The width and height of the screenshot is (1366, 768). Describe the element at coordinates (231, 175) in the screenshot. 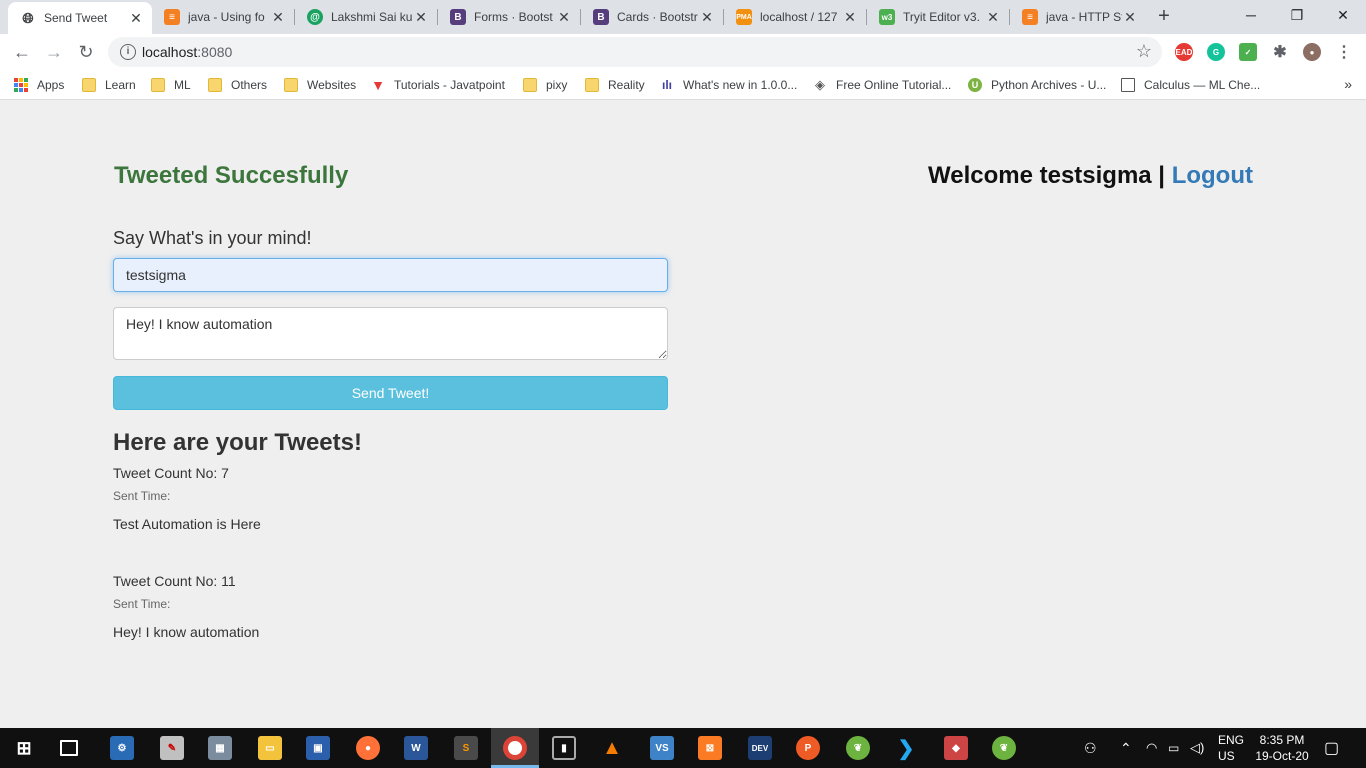

I see `status-message: Tweeted Succesfully` at that location.